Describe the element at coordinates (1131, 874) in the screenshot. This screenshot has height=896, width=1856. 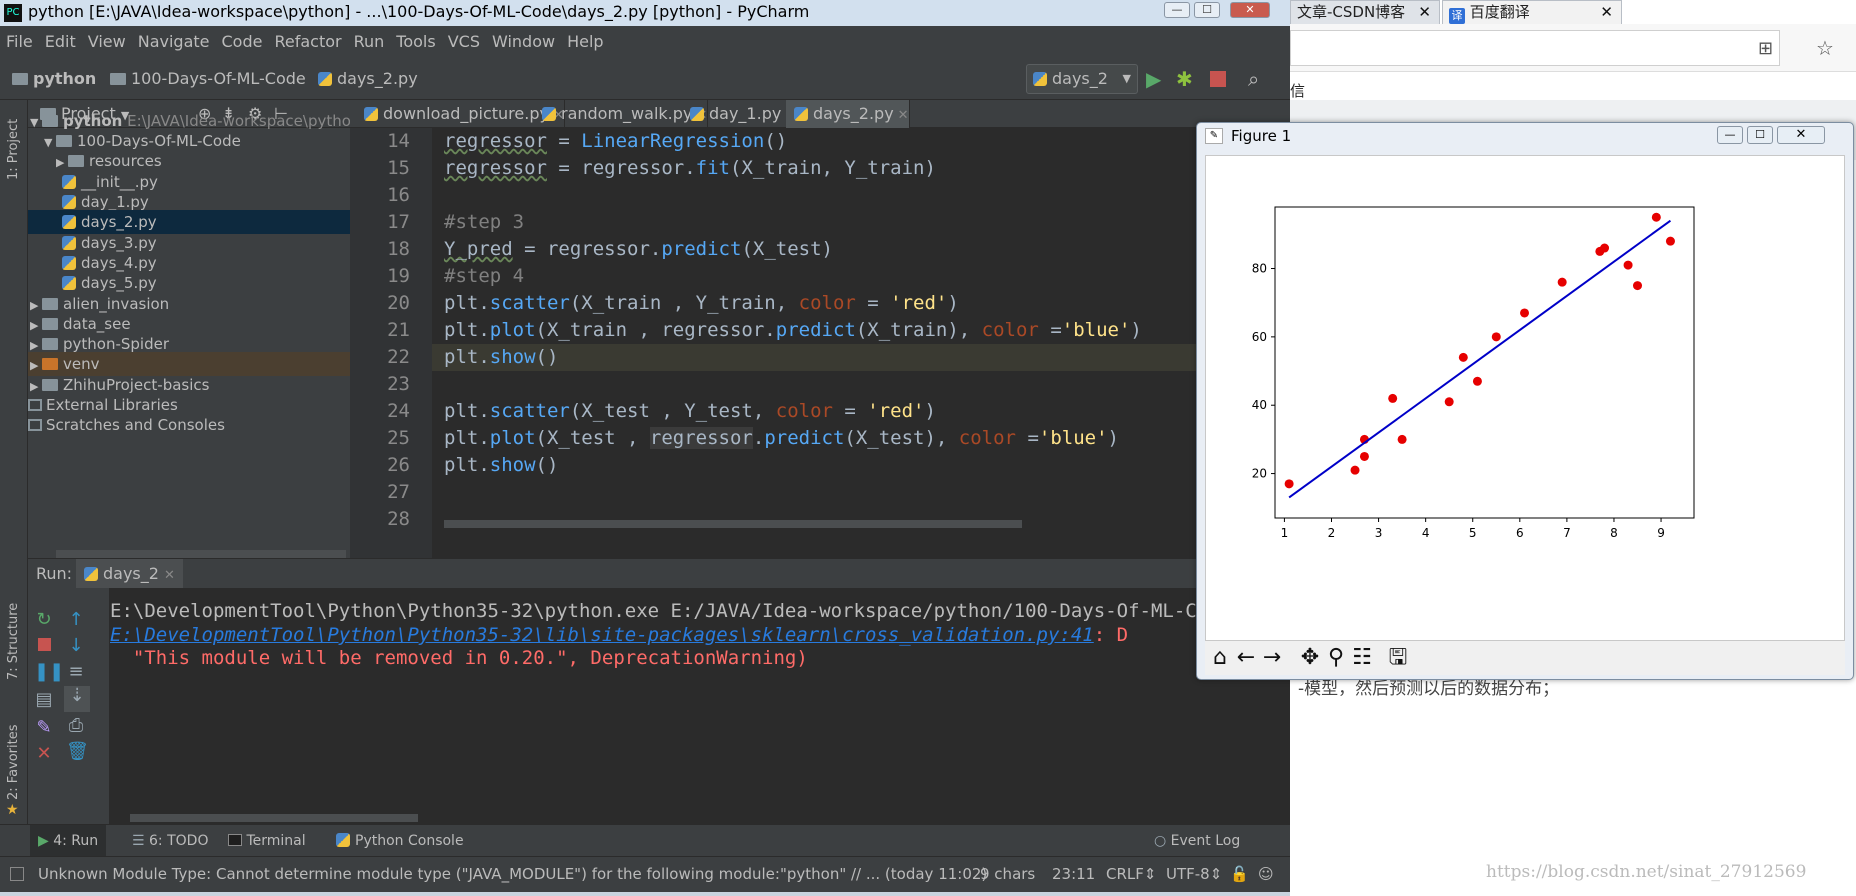
I see `status-line-separator: CRLF⇕` at that location.